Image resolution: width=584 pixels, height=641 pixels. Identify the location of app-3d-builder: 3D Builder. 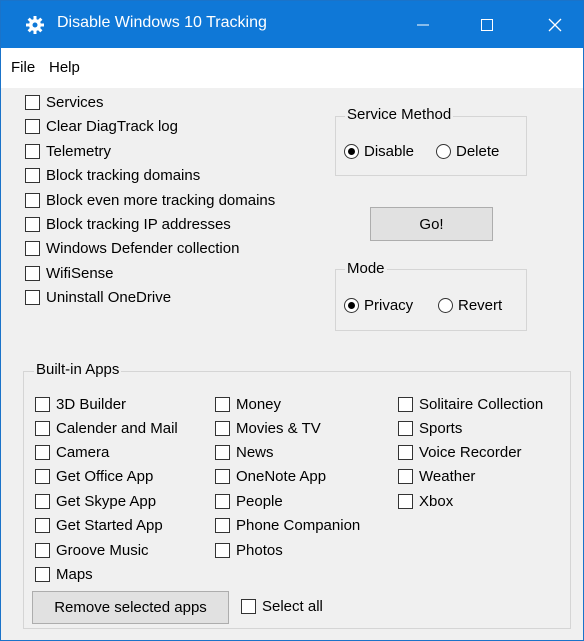
(80, 404).